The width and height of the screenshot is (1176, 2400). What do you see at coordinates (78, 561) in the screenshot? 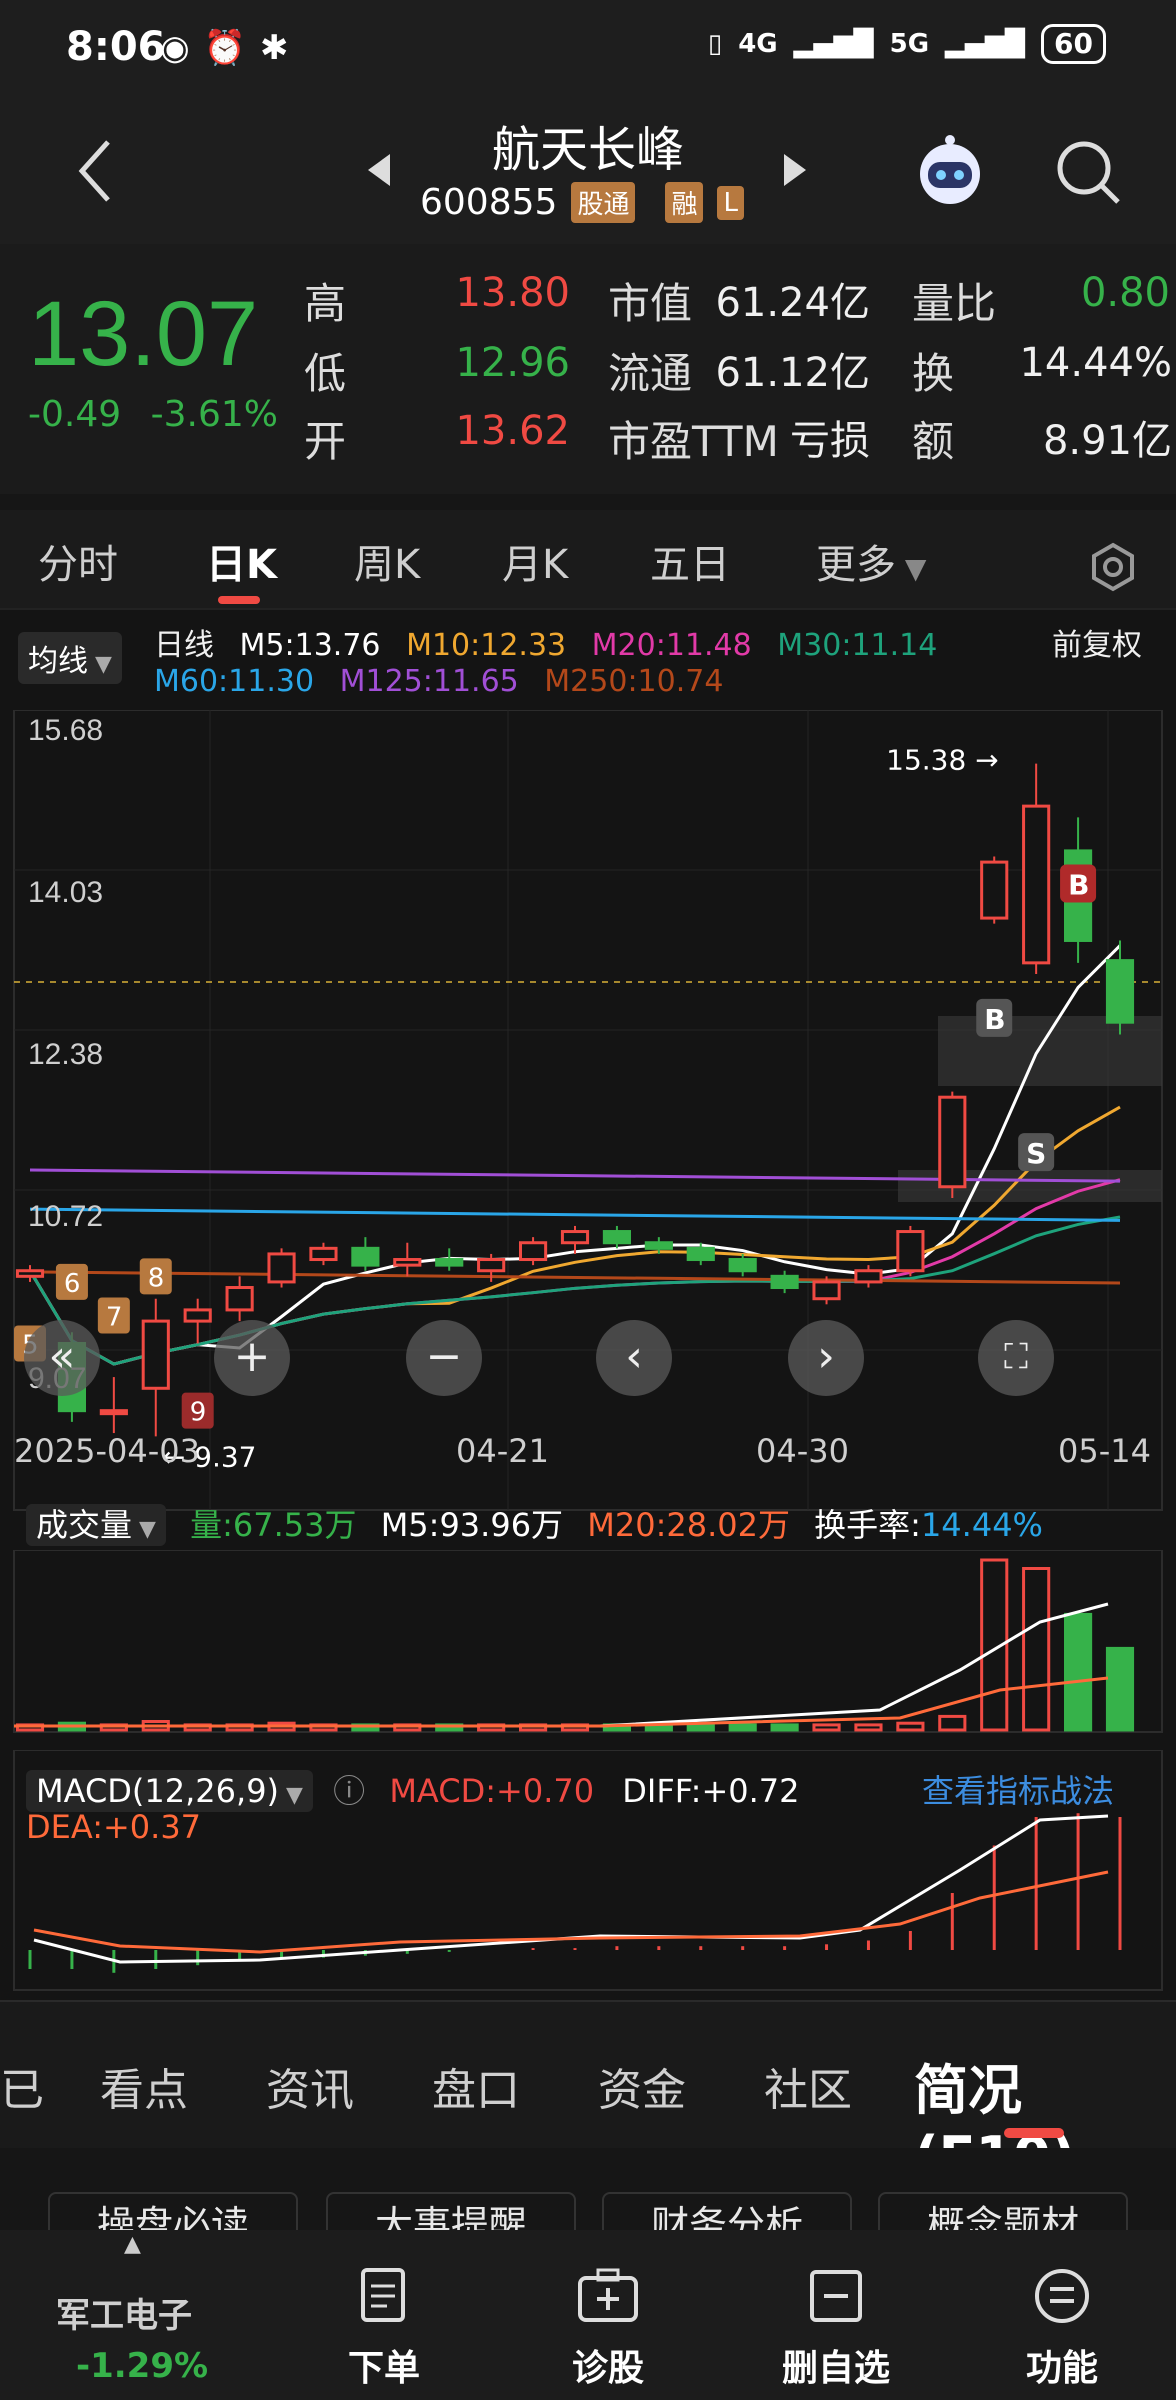
I see `tab-intraday: 分时` at bounding box center [78, 561].